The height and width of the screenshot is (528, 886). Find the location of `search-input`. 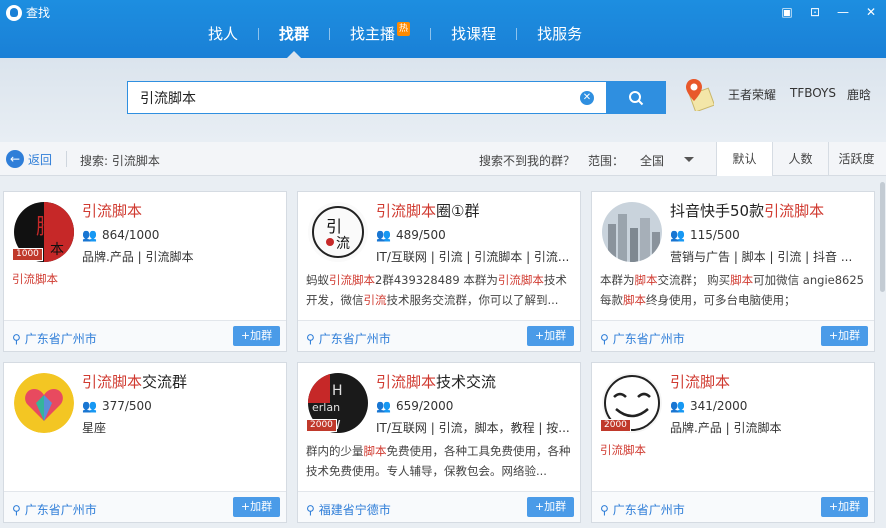

search-input is located at coordinates (348, 97).